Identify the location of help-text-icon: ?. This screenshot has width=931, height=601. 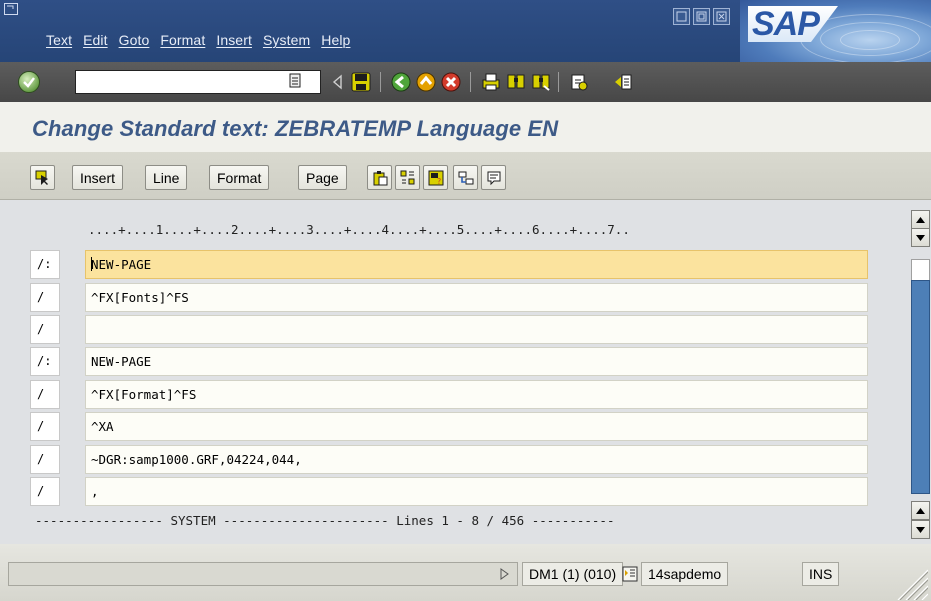
(435, 178).